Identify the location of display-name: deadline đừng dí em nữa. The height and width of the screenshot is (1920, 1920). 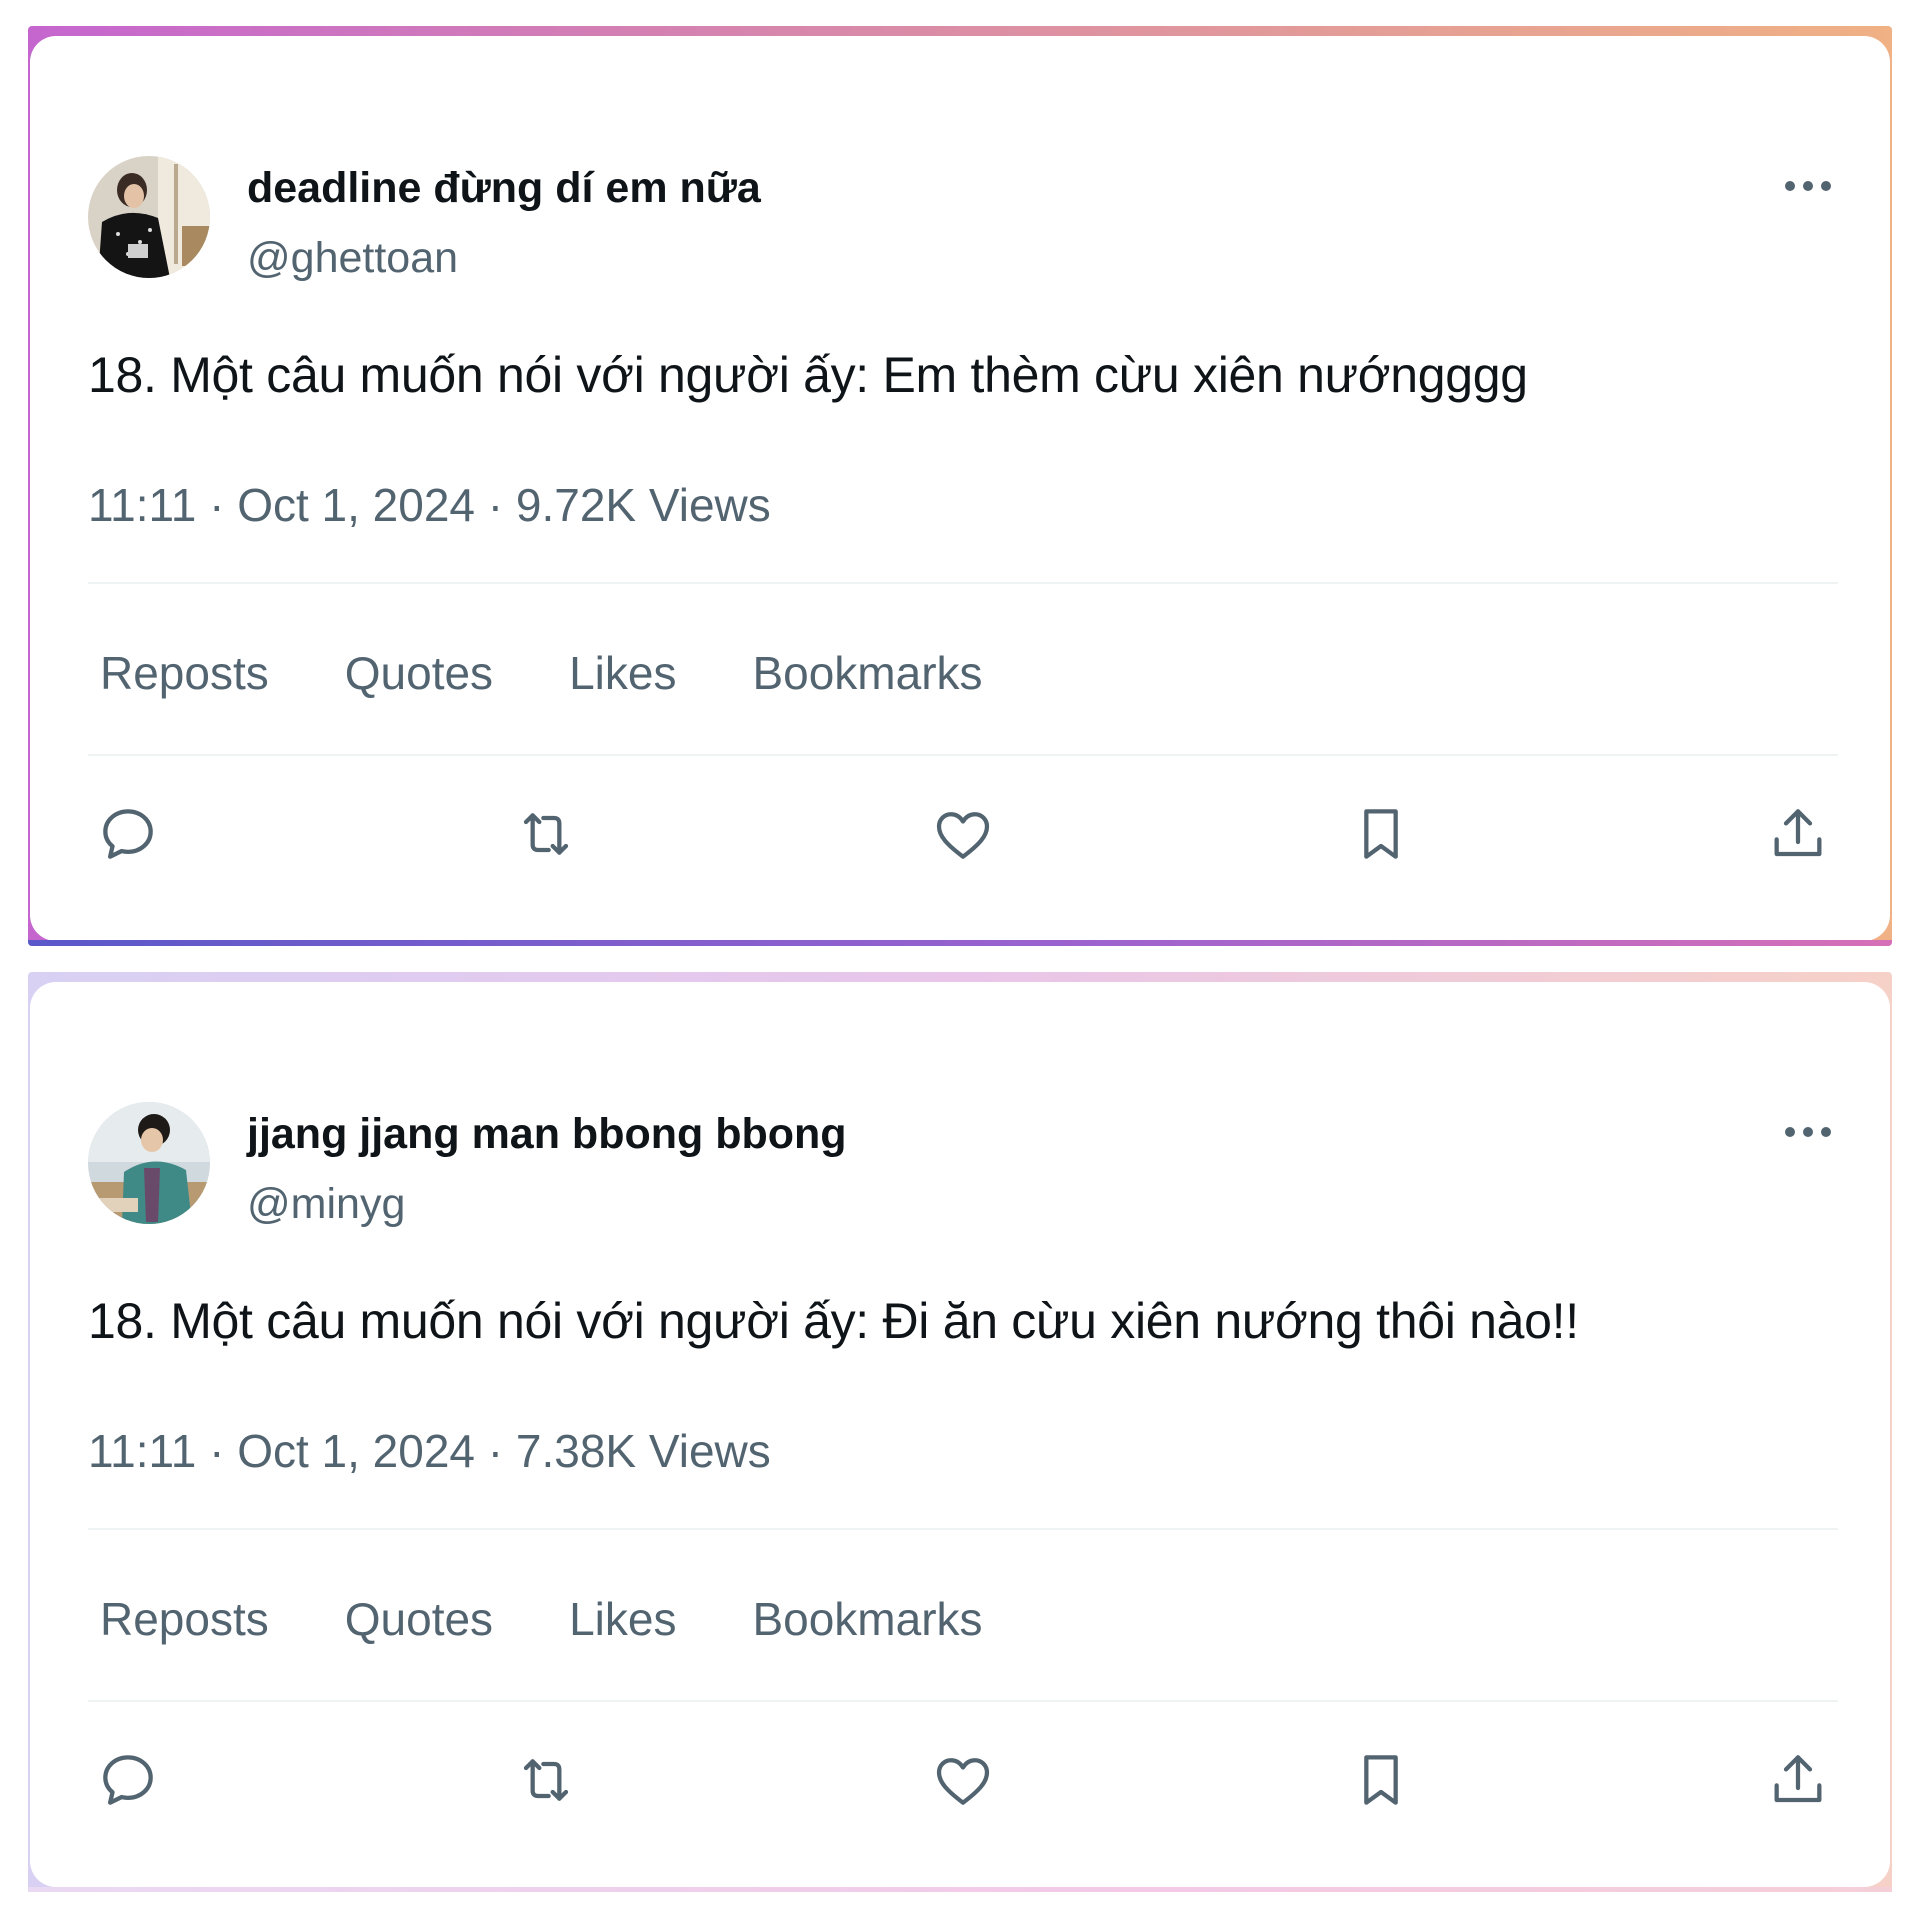
(504, 188).